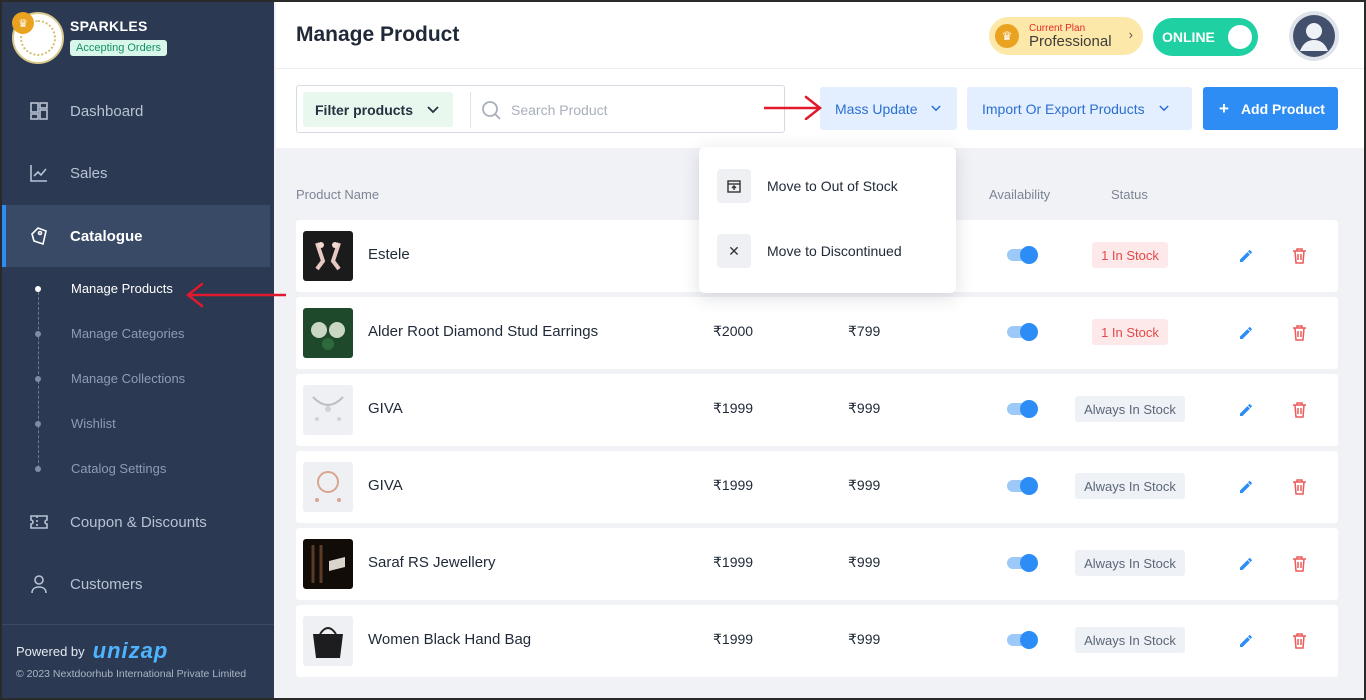  What do you see at coordinates (107, 111) in the screenshot?
I see `sidebar-item-label: Dashboard` at bounding box center [107, 111].